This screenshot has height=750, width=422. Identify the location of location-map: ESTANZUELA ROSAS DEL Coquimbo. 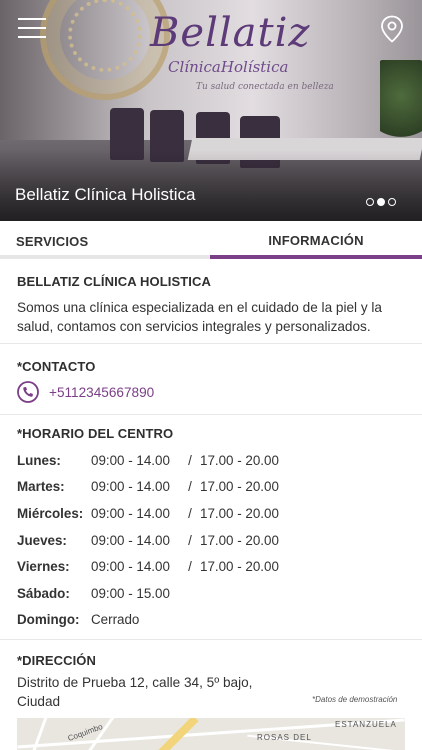
(211, 734).